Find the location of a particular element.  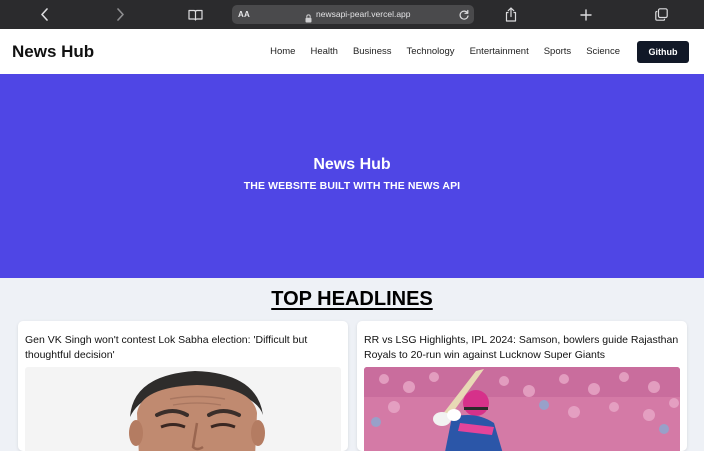

lock-icon is located at coordinates (308, 19).